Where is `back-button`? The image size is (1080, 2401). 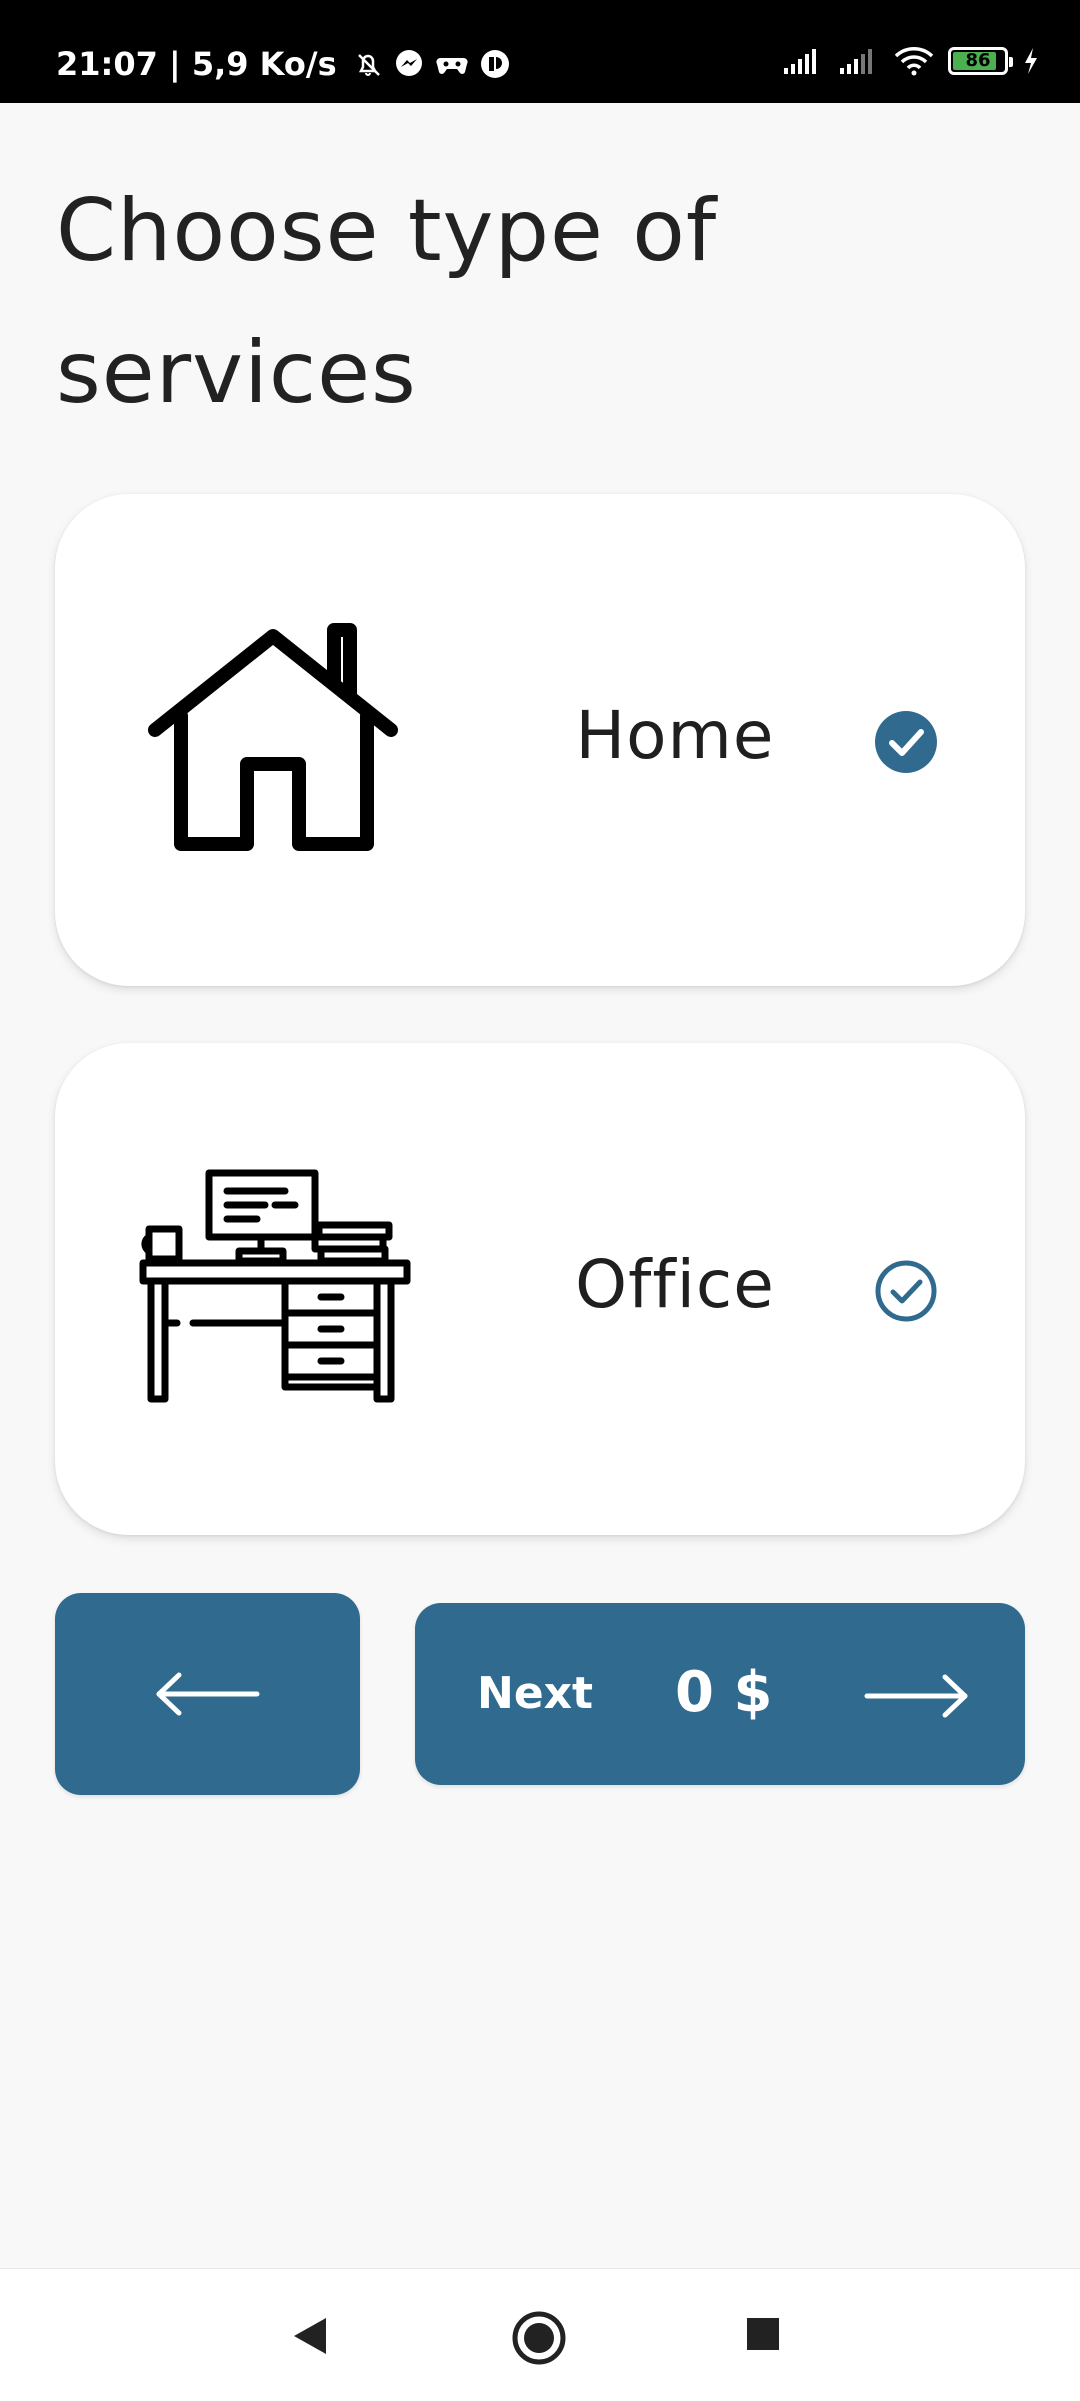
back-button is located at coordinates (207, 1694).